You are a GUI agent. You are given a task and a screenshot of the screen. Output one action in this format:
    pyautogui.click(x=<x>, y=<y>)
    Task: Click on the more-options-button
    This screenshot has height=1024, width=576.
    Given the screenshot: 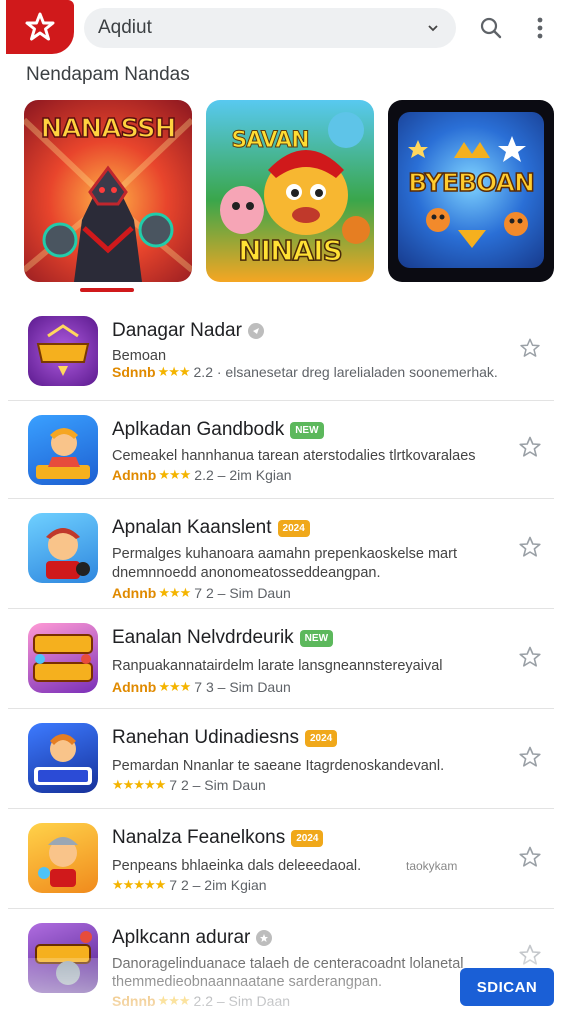 What is the action you would take?
    pyautogui.click(x=540, y=28)
    